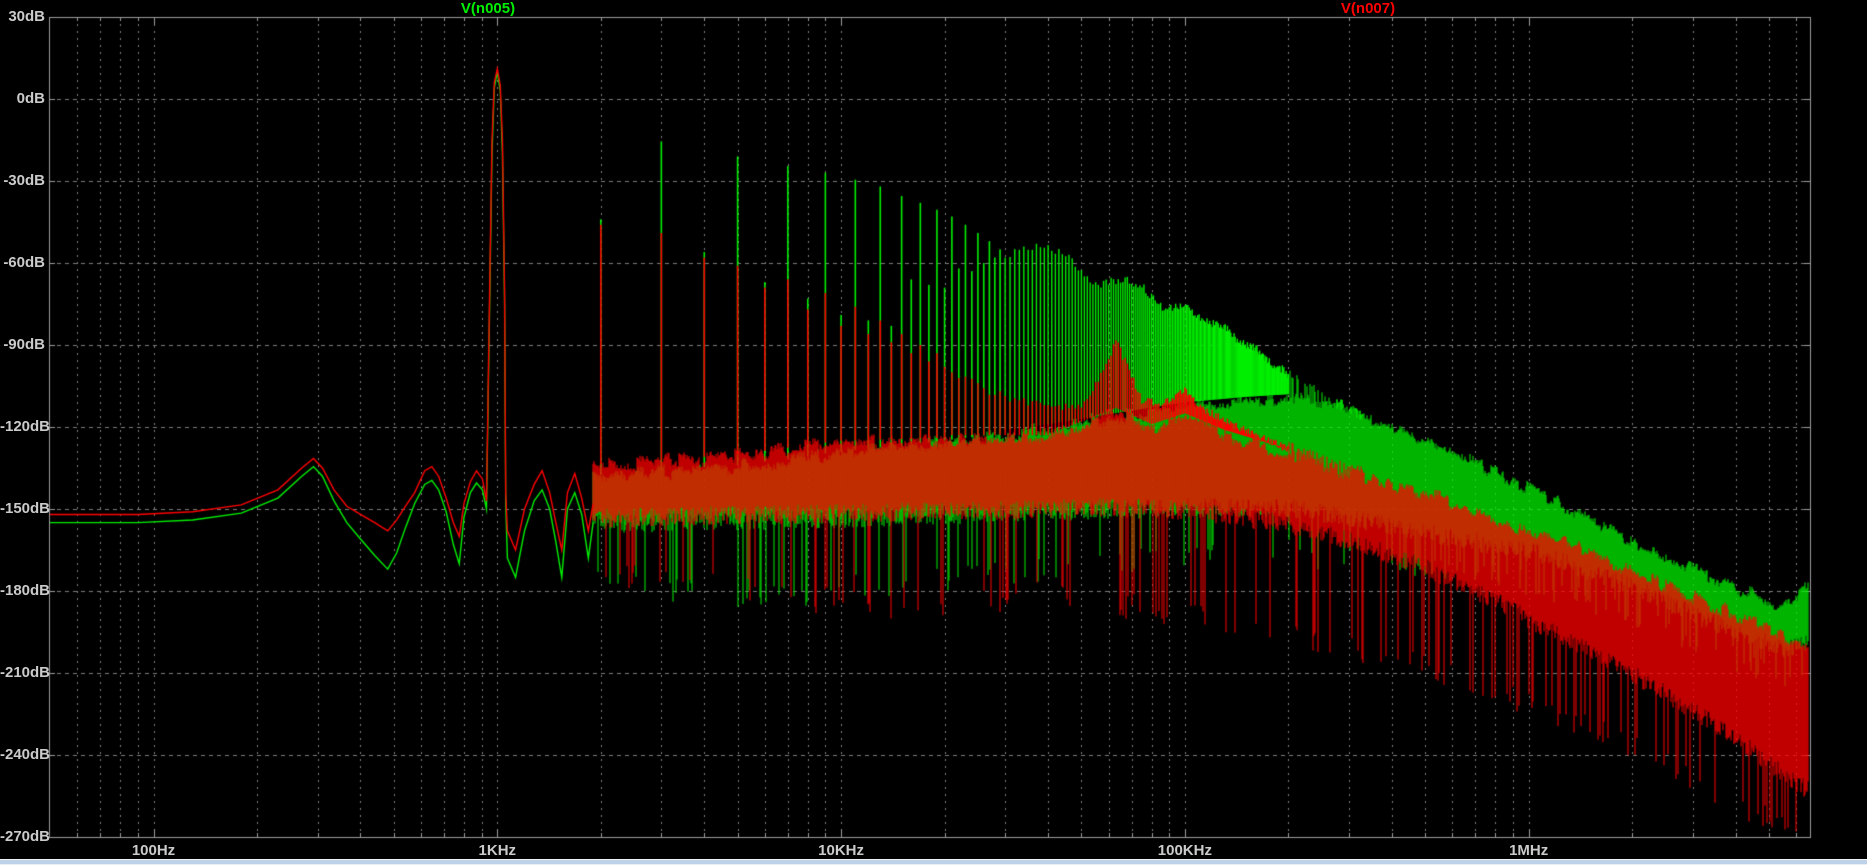  What do you see at coordinates (488, 8) in the screenshot?
I see `legend-trace-vn005: V(n005)` at bounding box center [488, 8].